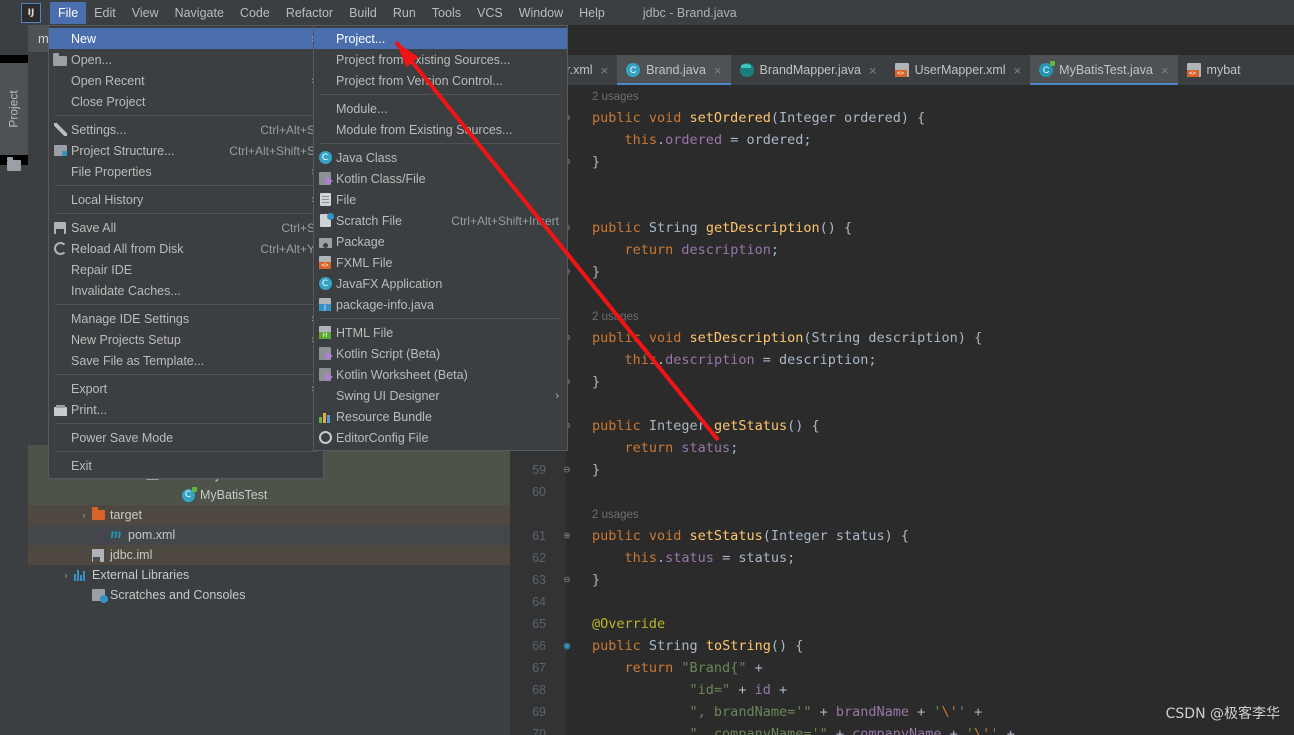 This screenshot has width=1294, height=735. Describe the element at coordinates (440, 374) in the screenshot. I see `menu-item-kotlin-worksheet-beta: Kotlin Worksheet (Beta)` at that location.